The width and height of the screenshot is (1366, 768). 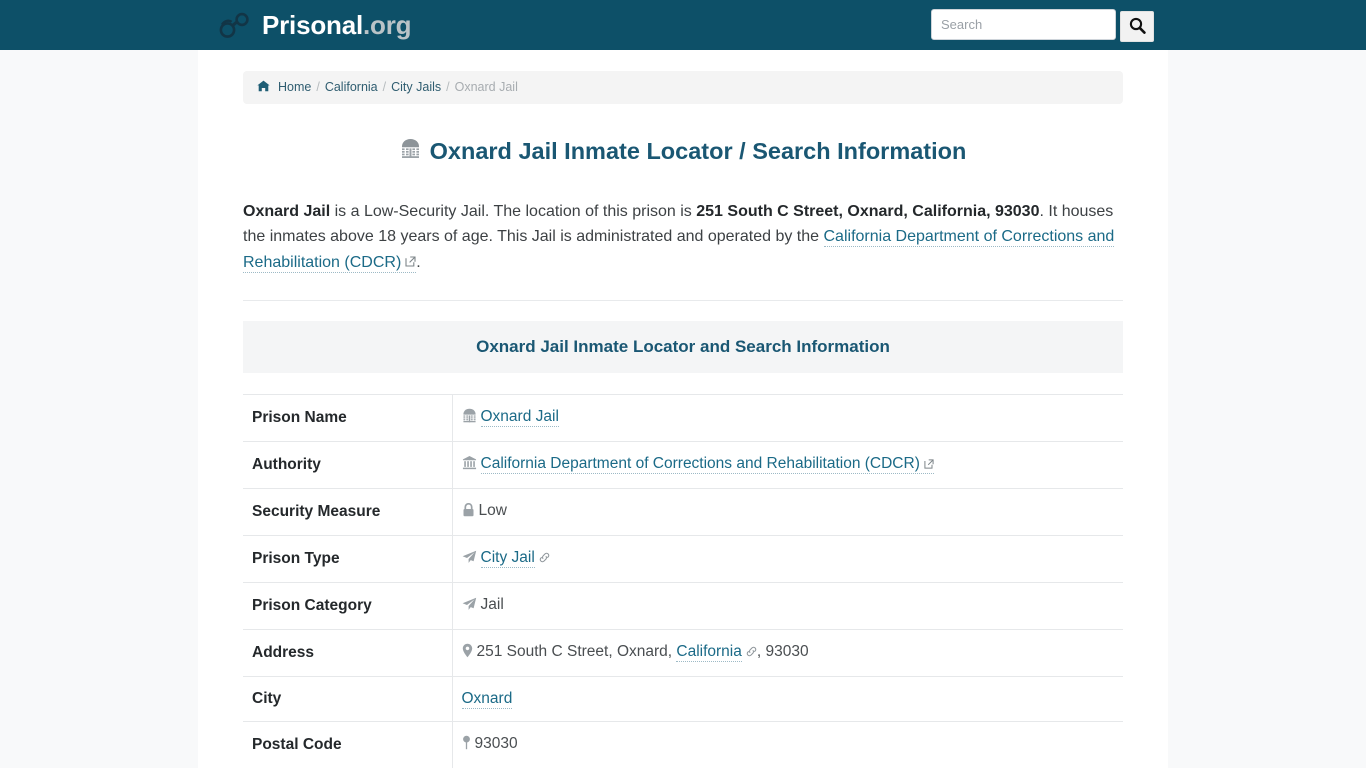 I want to click on table-row: Prison Name Oxnard Jail, so click(x=683, y=418).